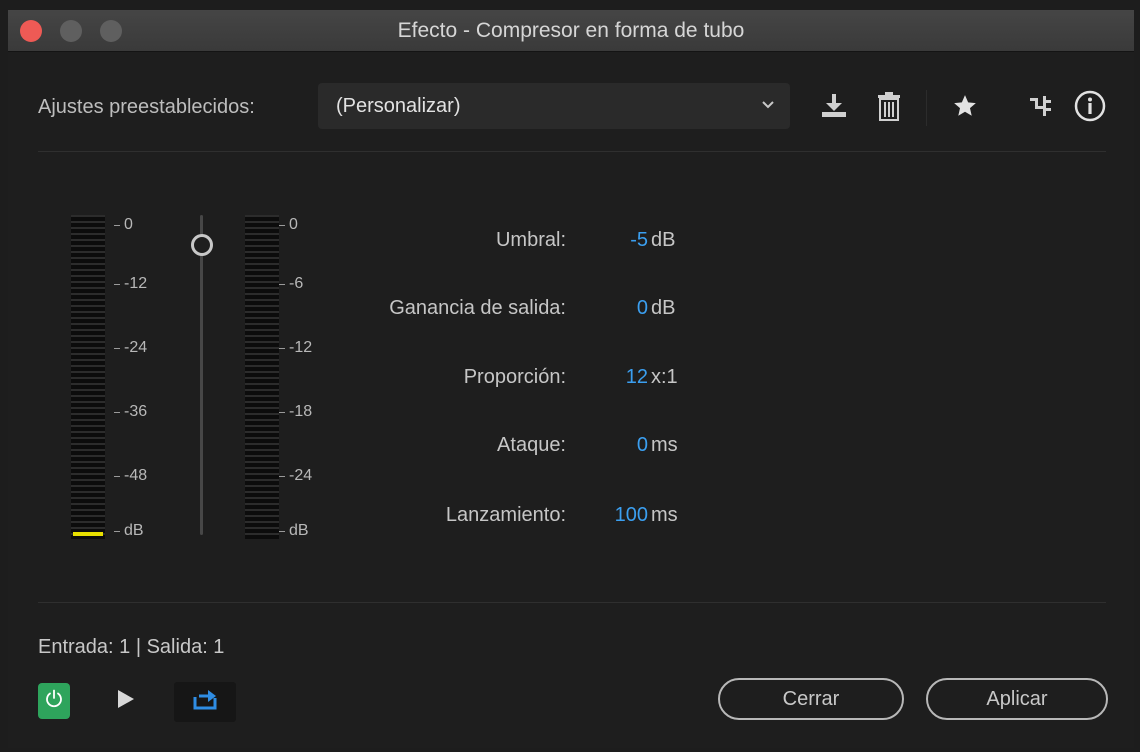 Image resolution: width=1140 pixels, height=752 pixels. What do you see at coordinates (603, 308) in the screenshot?
I see `output-gain-value: 0` at bounding box center [603, 308].